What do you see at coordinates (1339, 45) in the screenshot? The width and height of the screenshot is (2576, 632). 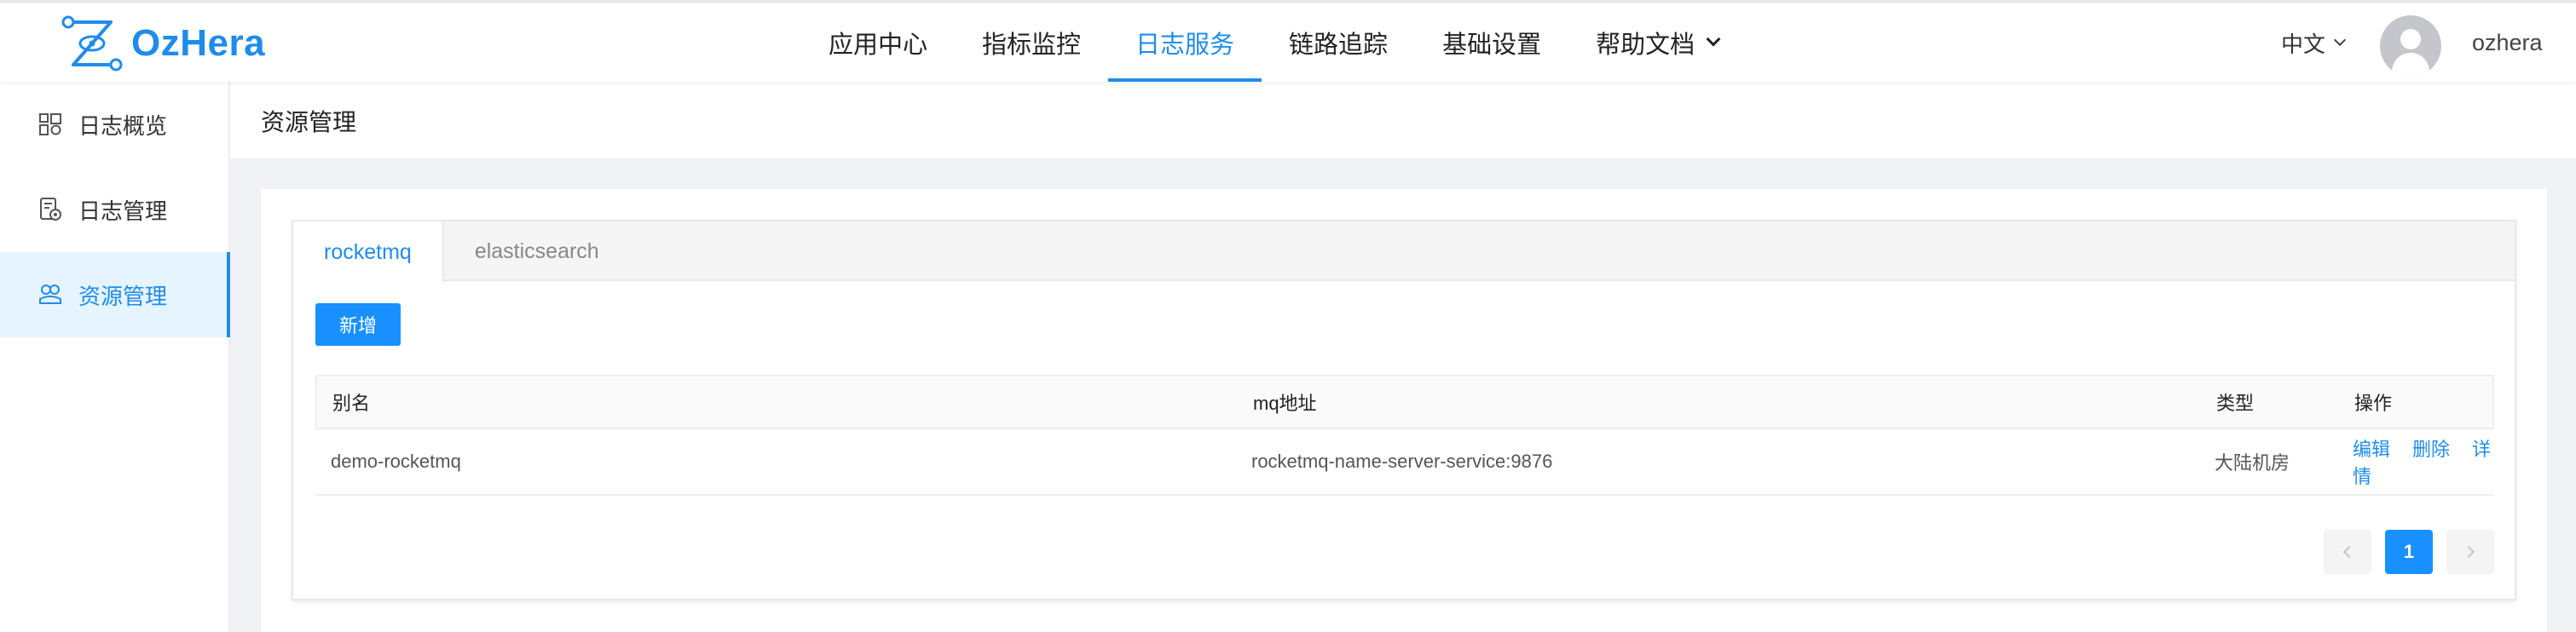 I see `nav-item-label: 链路追踪` at bounding box center [1339, 45].